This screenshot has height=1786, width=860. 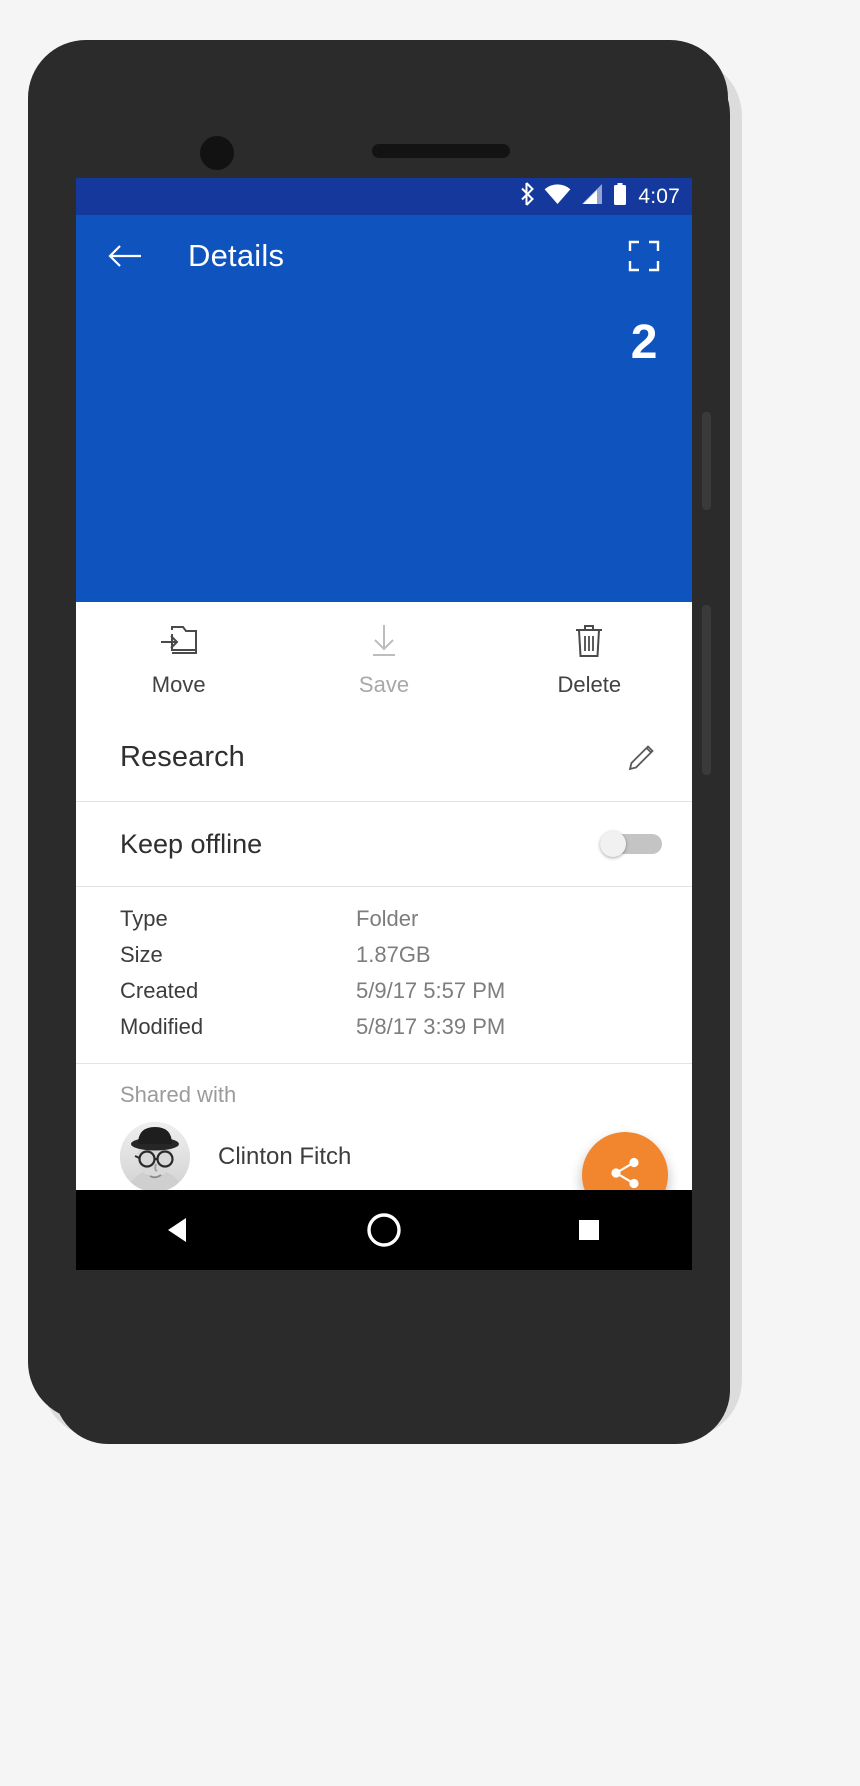 What do you see at coordinates (182, 756) in the screenshot?
I see `item-title: Research` at bounding box center [182, 756].